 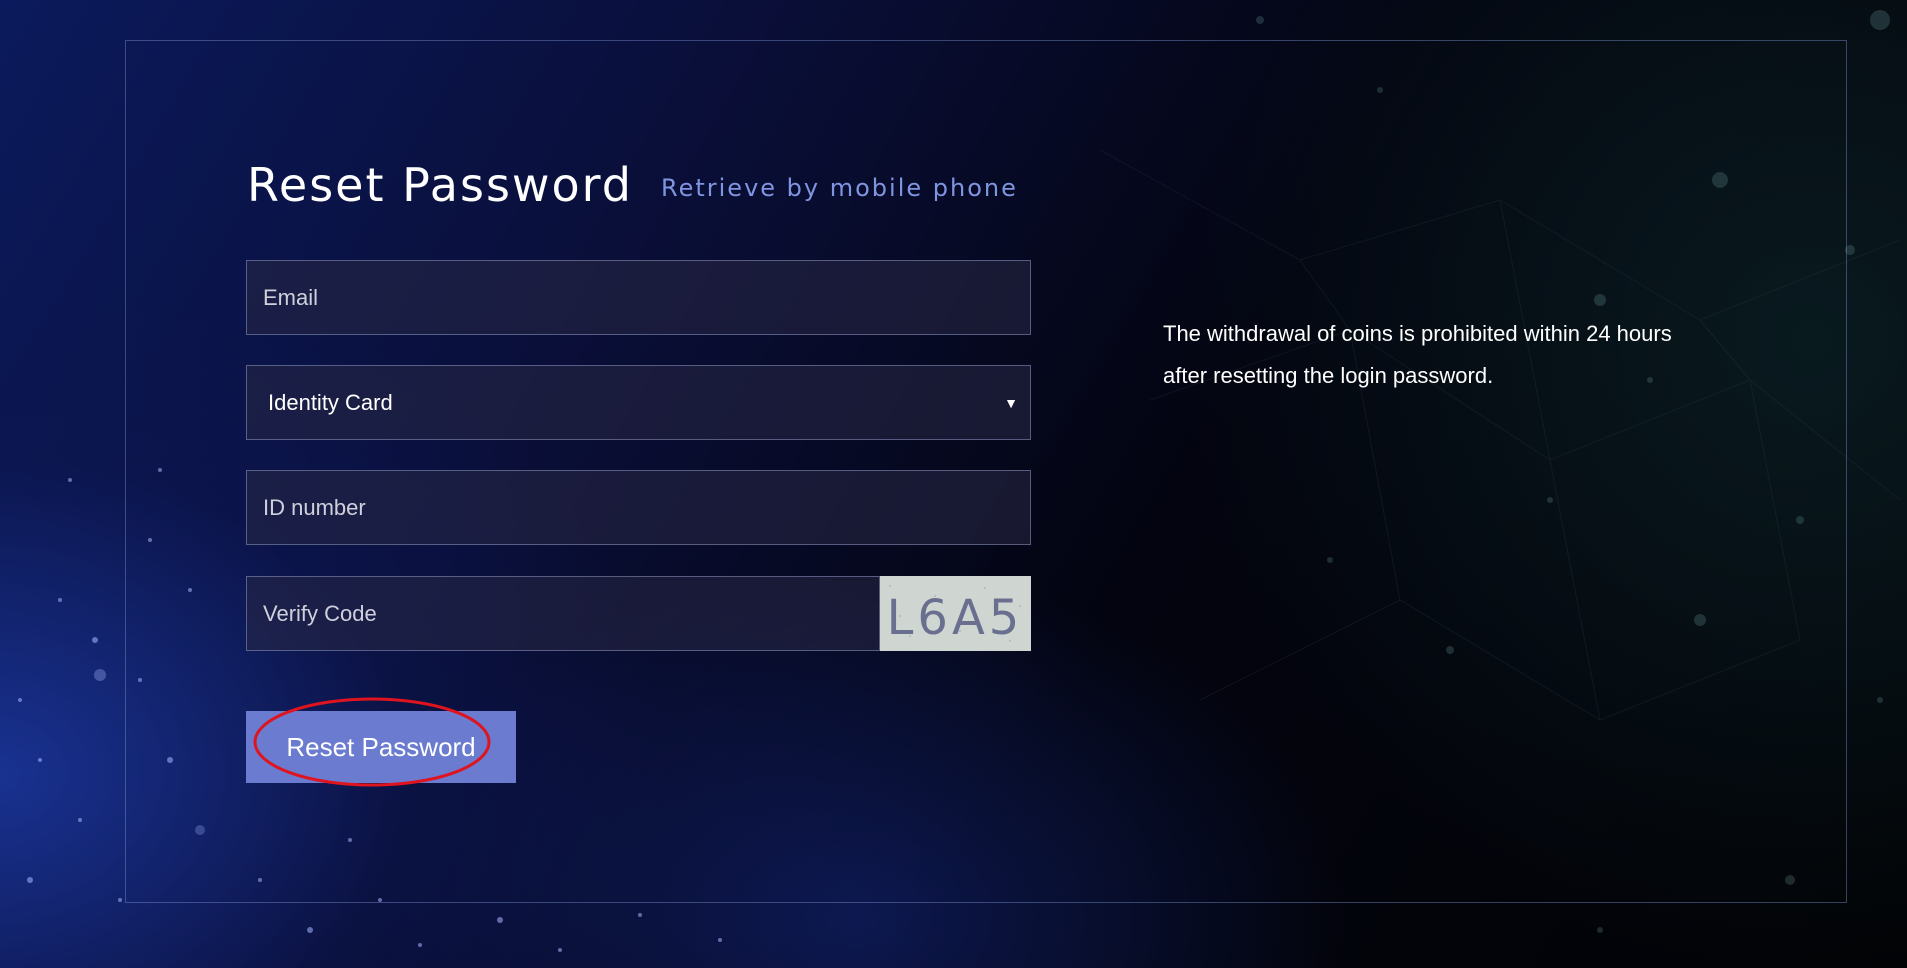 I want to click on dropdown-caret-icon: ▼, so click(x=1011, y=402).